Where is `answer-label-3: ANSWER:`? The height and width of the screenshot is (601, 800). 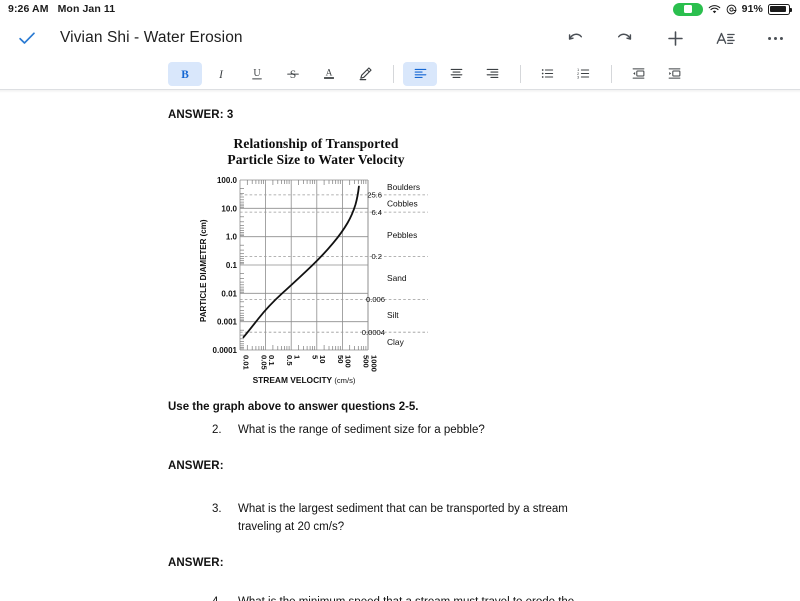
answer-label-3: ANSWER: is located at coordinates (196, 563).